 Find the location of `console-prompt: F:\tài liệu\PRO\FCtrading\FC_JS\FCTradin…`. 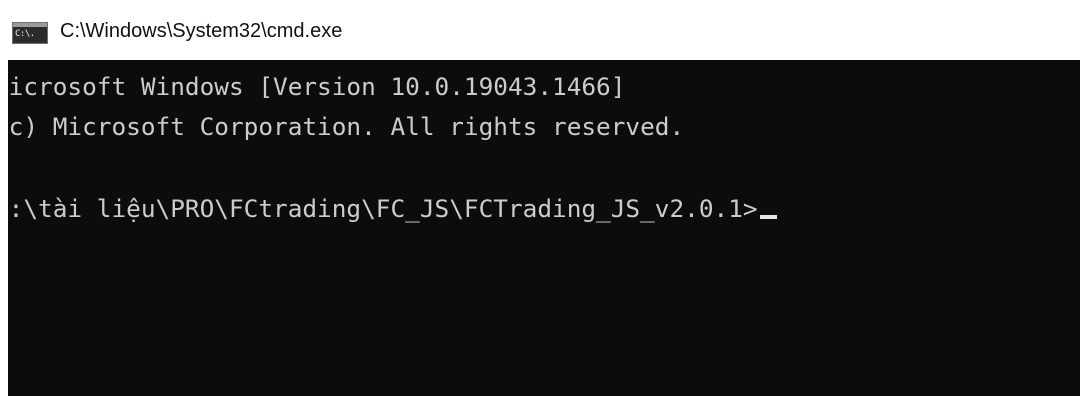

console-prompt: F:\tài liệu\PRO\FCtrading\FC_JS\FCTradin… is located at coordinates (383, 208).